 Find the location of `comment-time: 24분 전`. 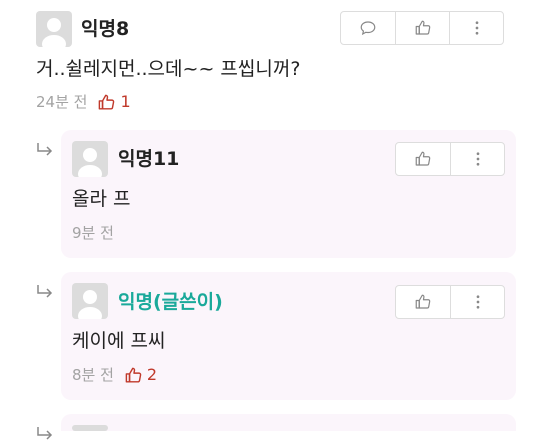

comment-time: 24분 전 is located at coordinates (62, 102).